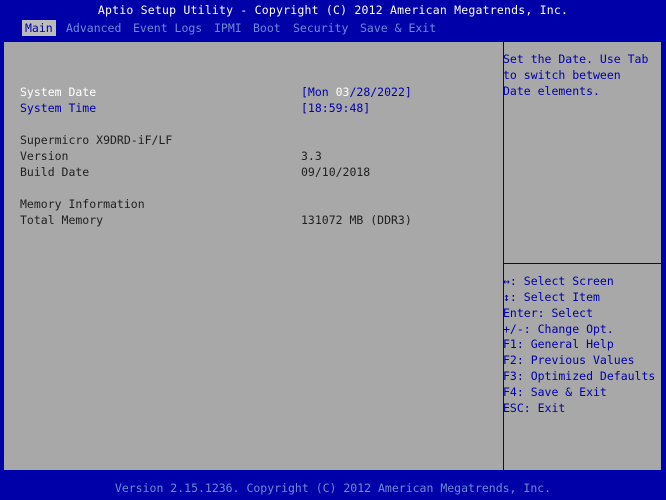 The width and height of the screenshot is (666, 500). What do you see at coordinates (39, 28) in the screenshot?
I see `tab-main: Main` at bounding box center [39, 28].